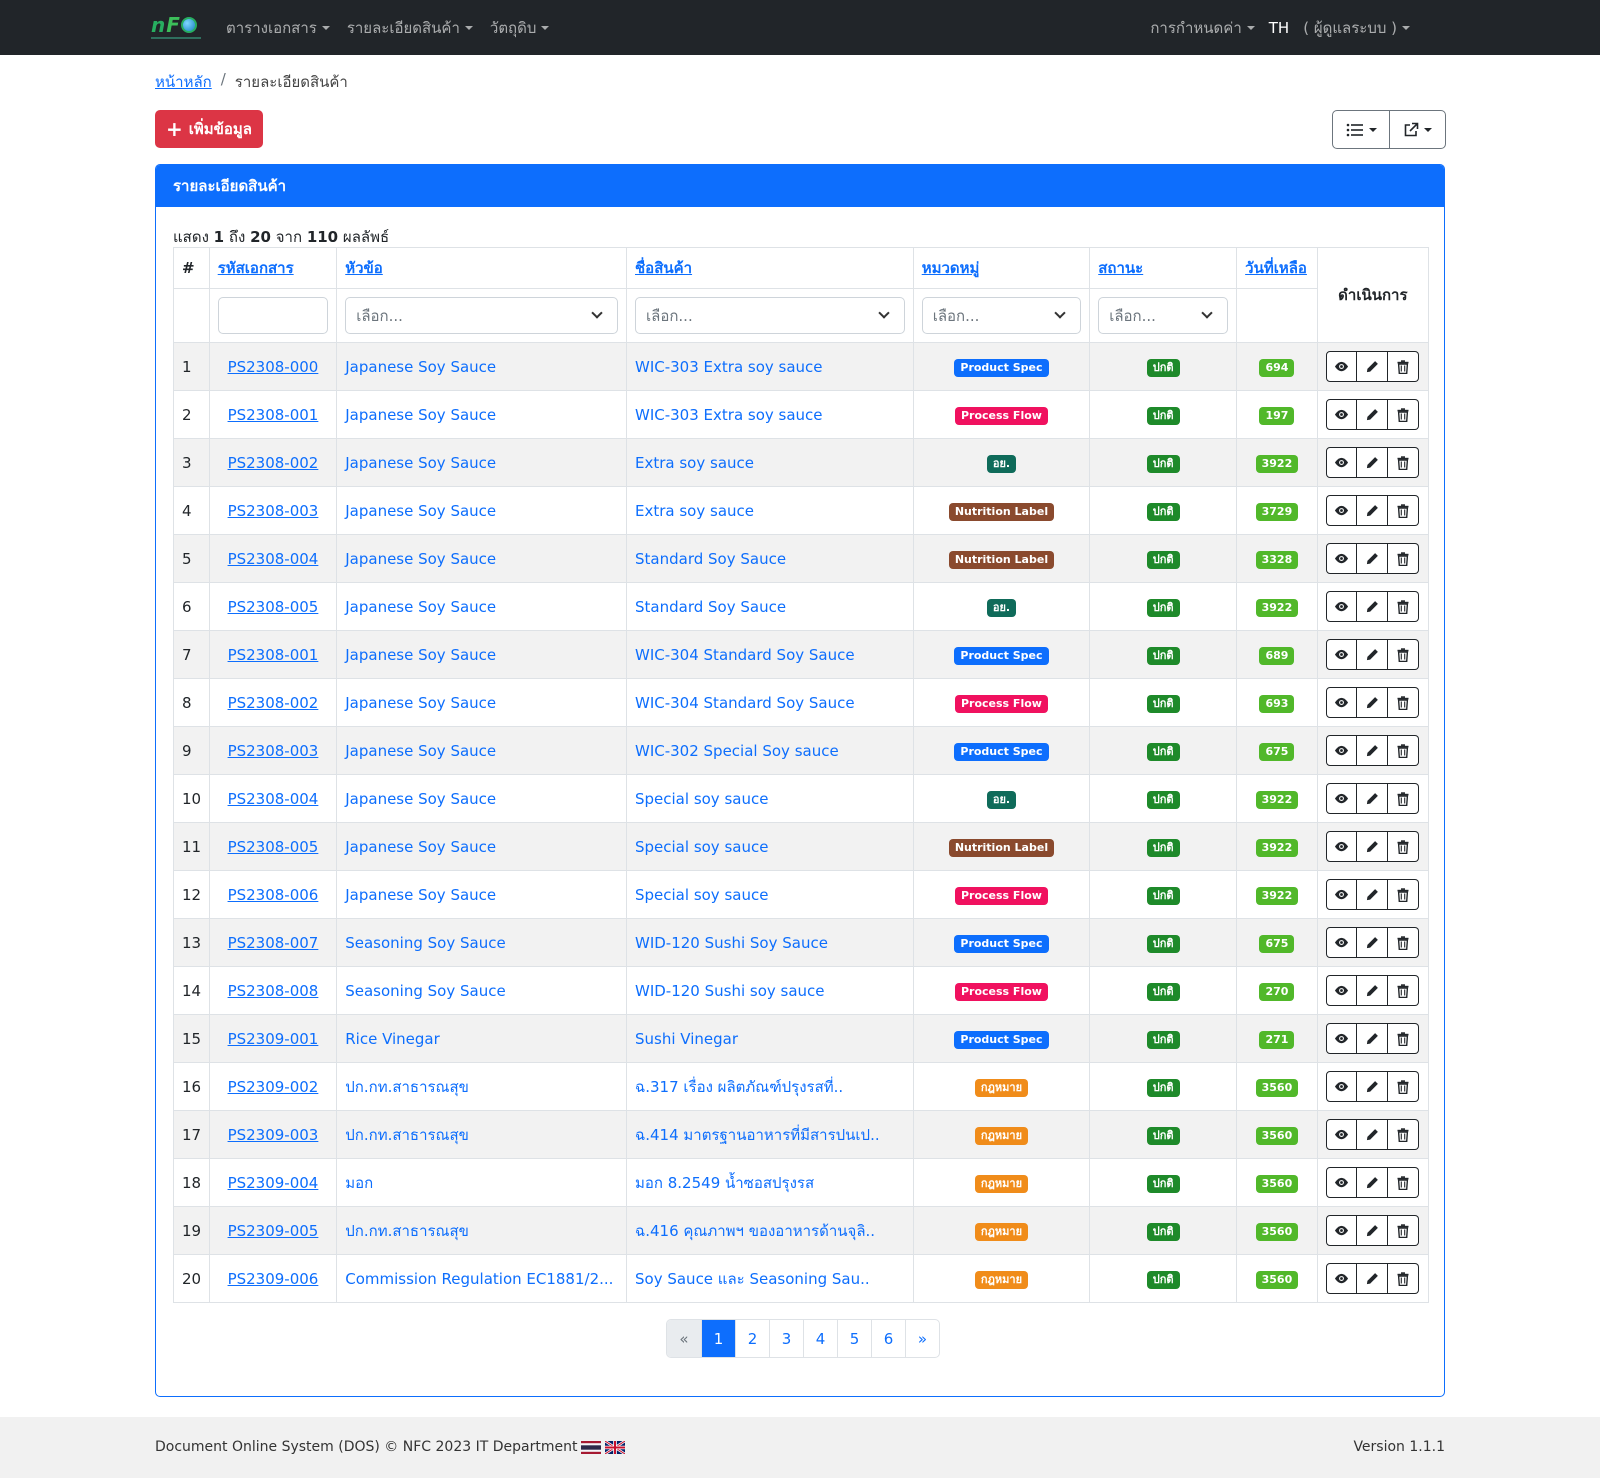  I want to click on pagination-next: », so click(922, 1338).